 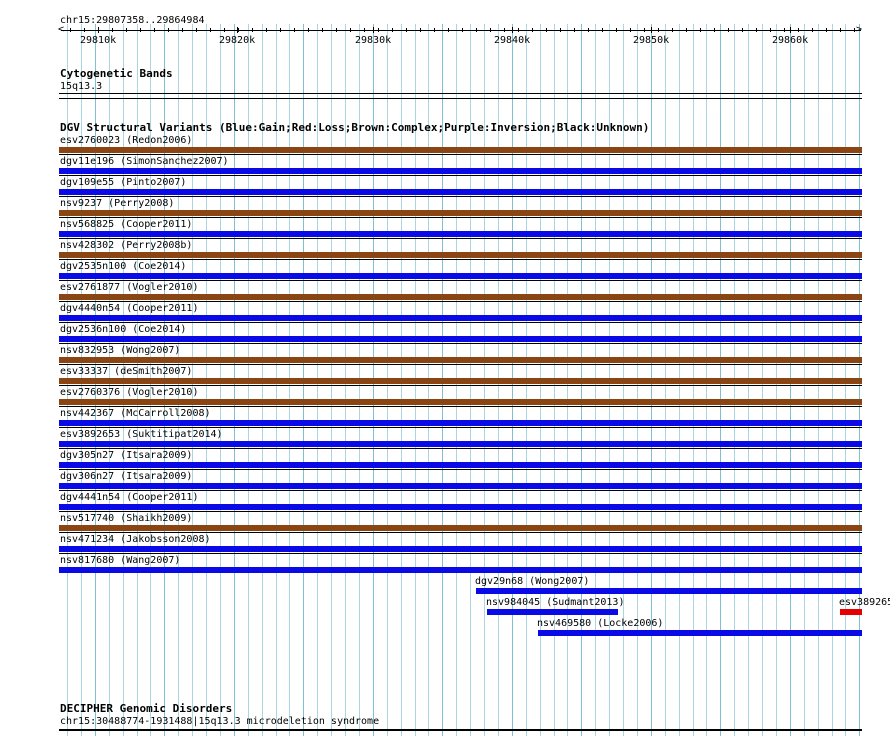 I want to click on dgv-feature-label: nsv984045 (Sudmant2013), so click(x=555, y=602).